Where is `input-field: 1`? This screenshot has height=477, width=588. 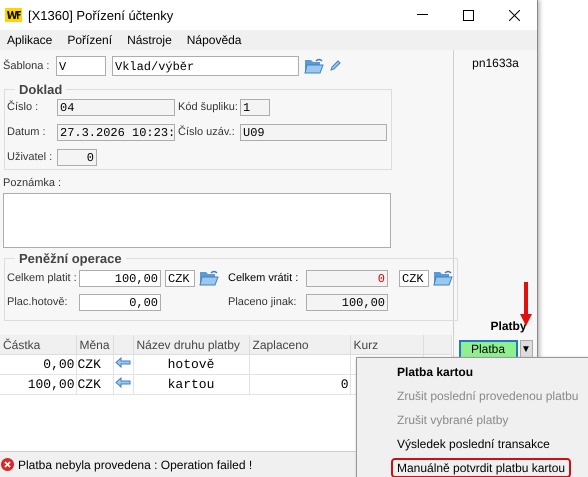 input-field: 1 is located at coordinates (255, 107).